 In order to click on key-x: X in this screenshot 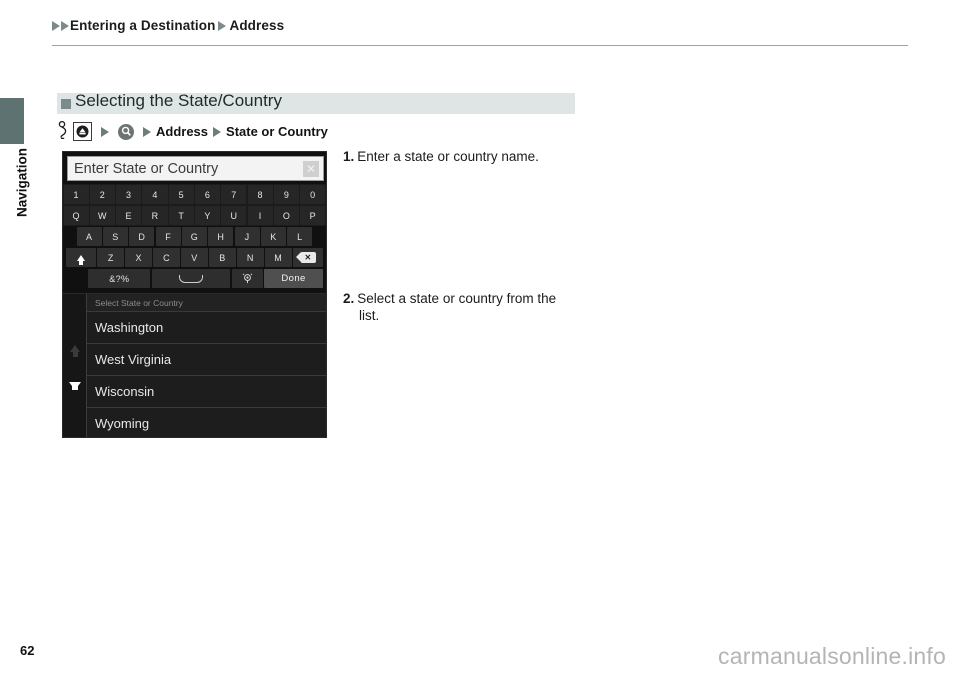, I will do `click(139, 257)`.